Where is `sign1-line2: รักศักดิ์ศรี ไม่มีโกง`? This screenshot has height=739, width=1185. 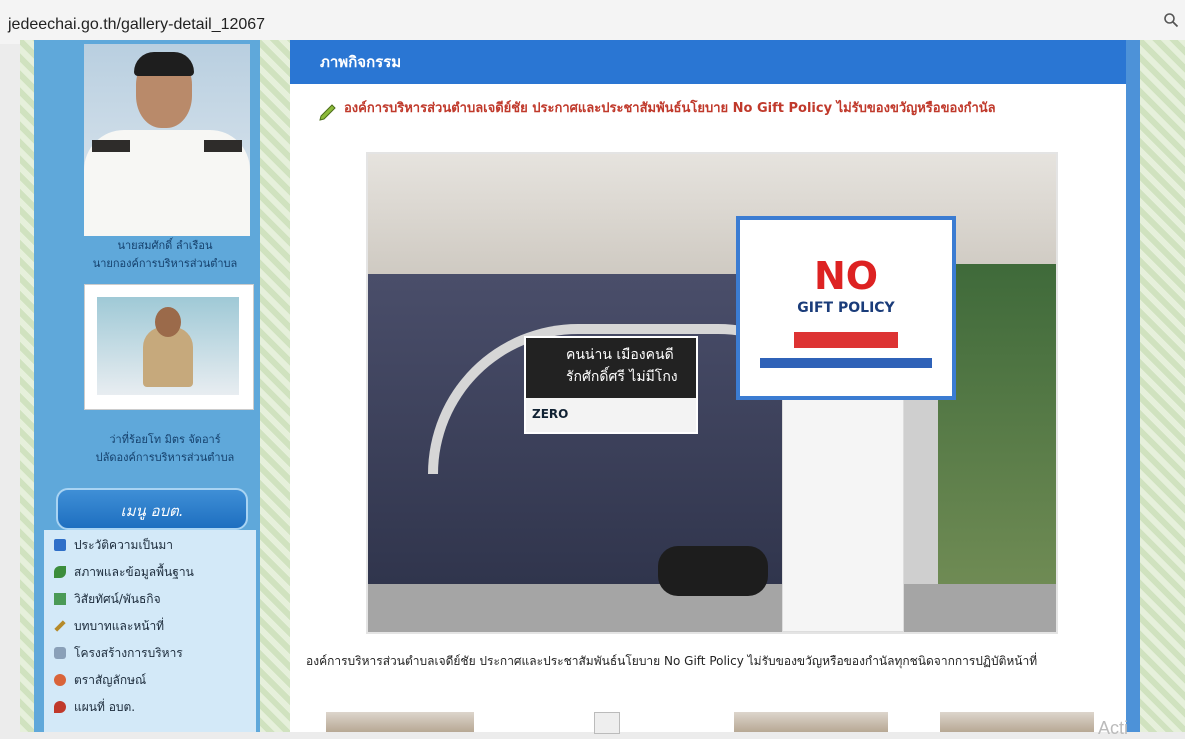
sign1-line2: รักศักดิ์ศรี ไม่มีโกง is located at coordinates (622, 377).